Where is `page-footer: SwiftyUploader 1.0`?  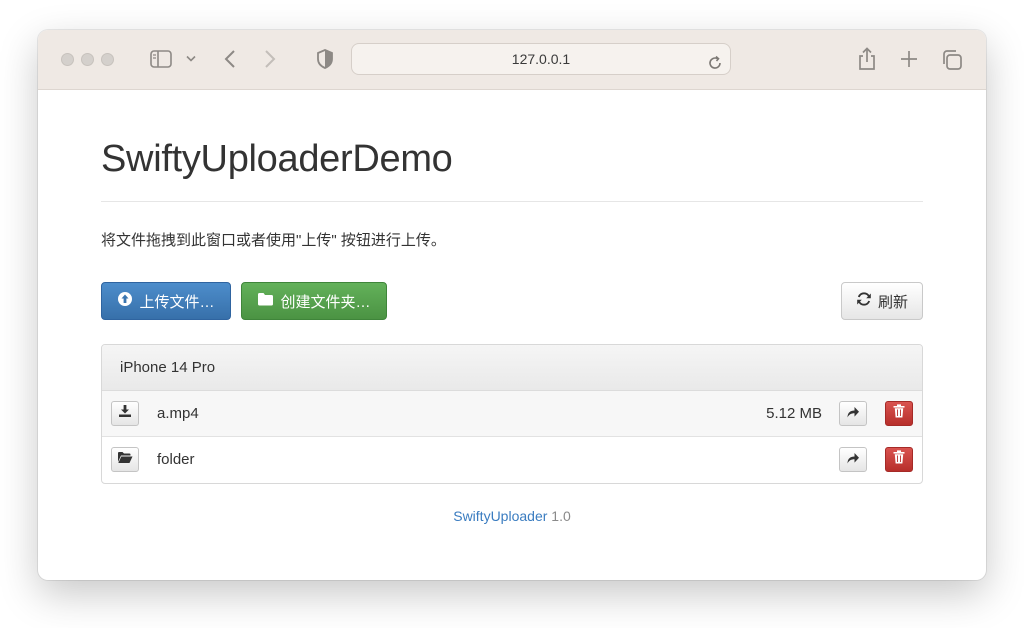
page-footer: SwiftyUploader 1.0 is located at coordinates (512, 516).